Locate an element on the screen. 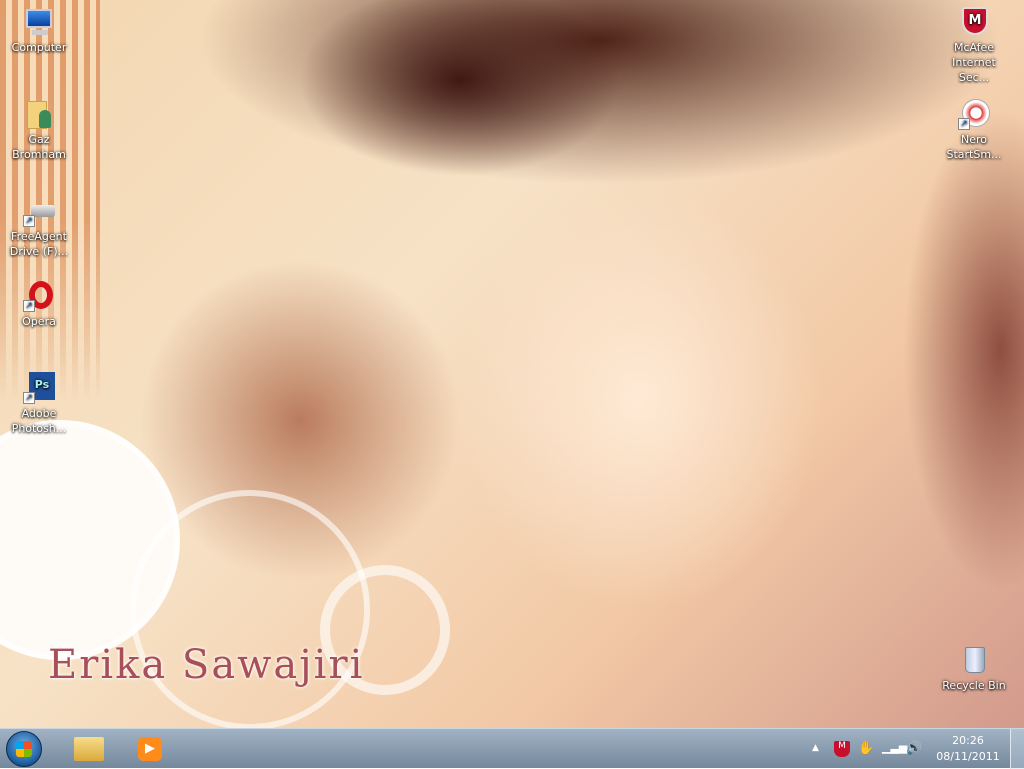 The width and height of the screenshot is (1024, 769). photoshop-icon: Ps ↗ is located at coordinates (39, 388).